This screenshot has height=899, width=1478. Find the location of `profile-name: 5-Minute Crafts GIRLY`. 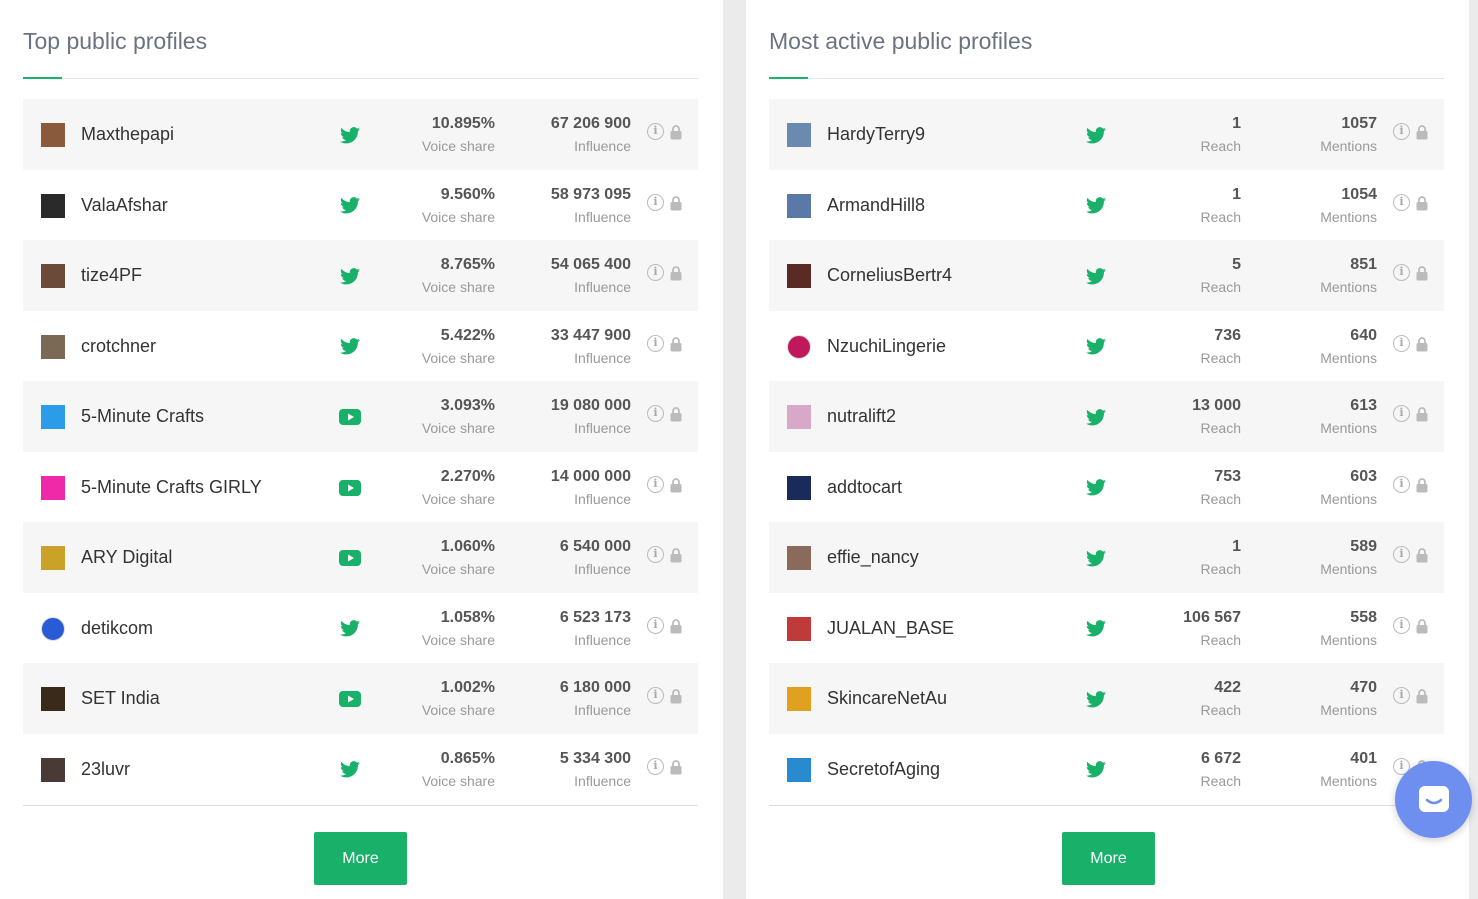

profile-name: 5-Minute Crafts GIRLY is located at coordinates (171, 487).